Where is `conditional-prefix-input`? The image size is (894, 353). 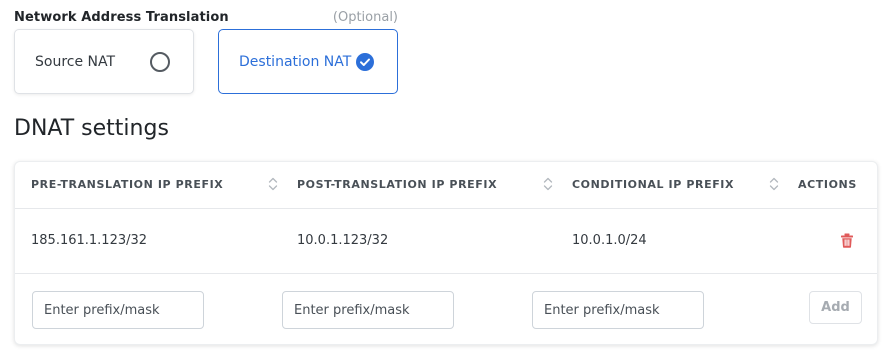 conditional-prefix-input is located at coordinates (618, 310).